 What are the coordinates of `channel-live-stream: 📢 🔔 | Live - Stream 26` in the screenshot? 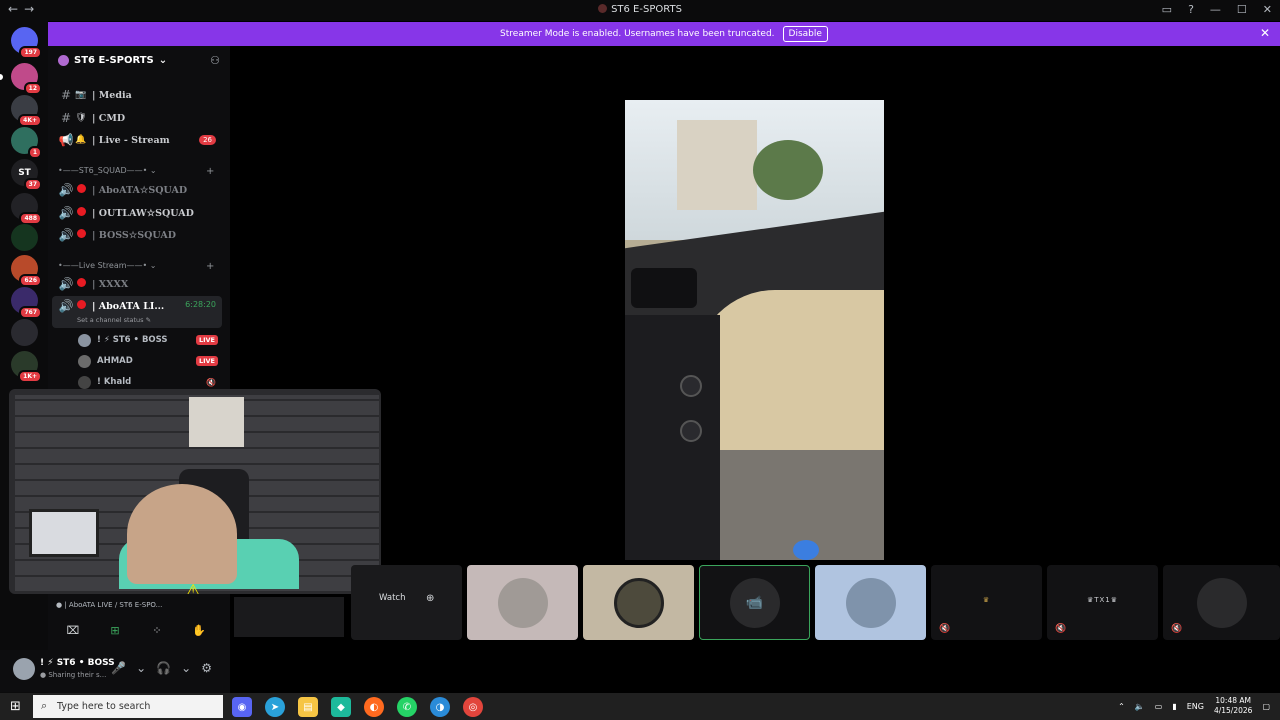 It's located at (142, 140).